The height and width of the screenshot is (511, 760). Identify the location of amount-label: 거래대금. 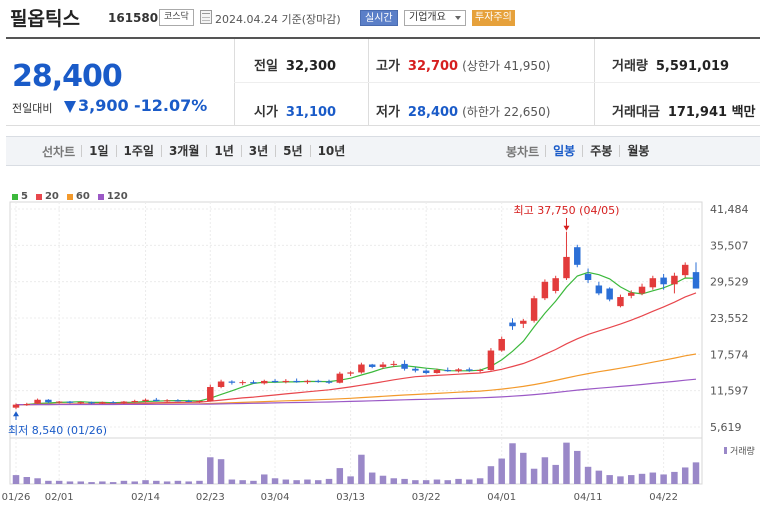
(636, 112).